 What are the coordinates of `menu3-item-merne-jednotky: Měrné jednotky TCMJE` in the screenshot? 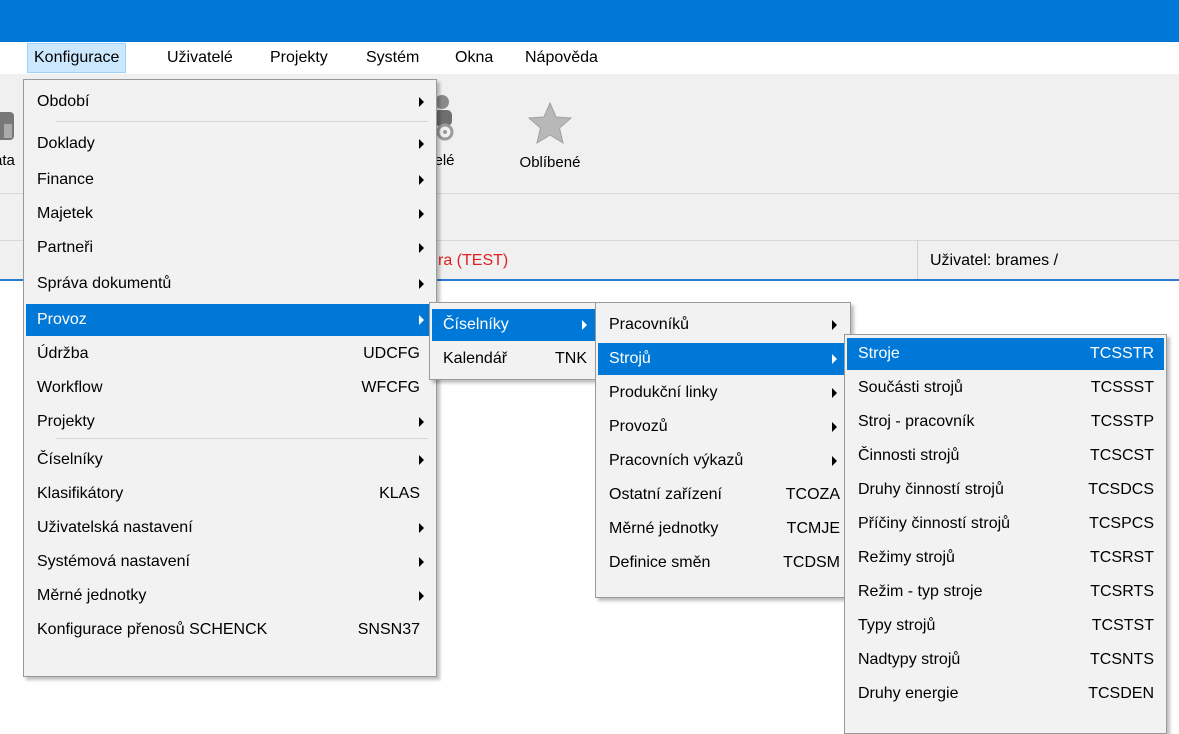 It's located at (723, 529).